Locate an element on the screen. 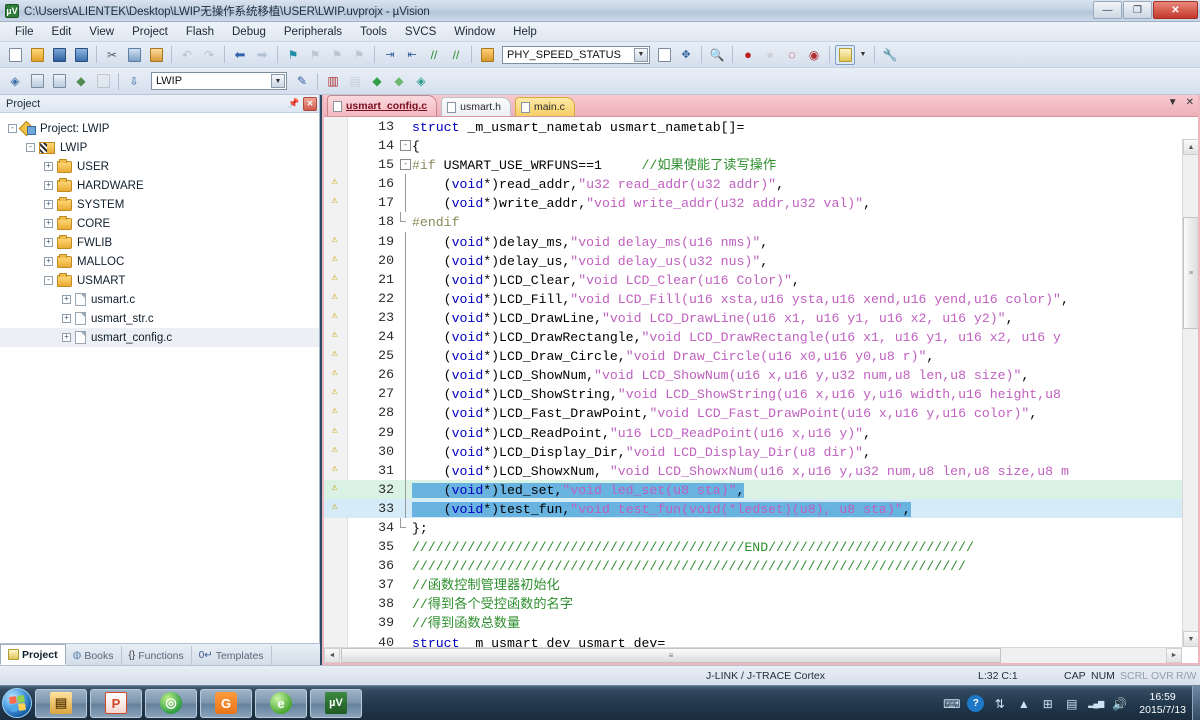 This screenshot has height=720, width=1200. project-tab-templates: 0↵ Templates is located at coordinates (232, 655).